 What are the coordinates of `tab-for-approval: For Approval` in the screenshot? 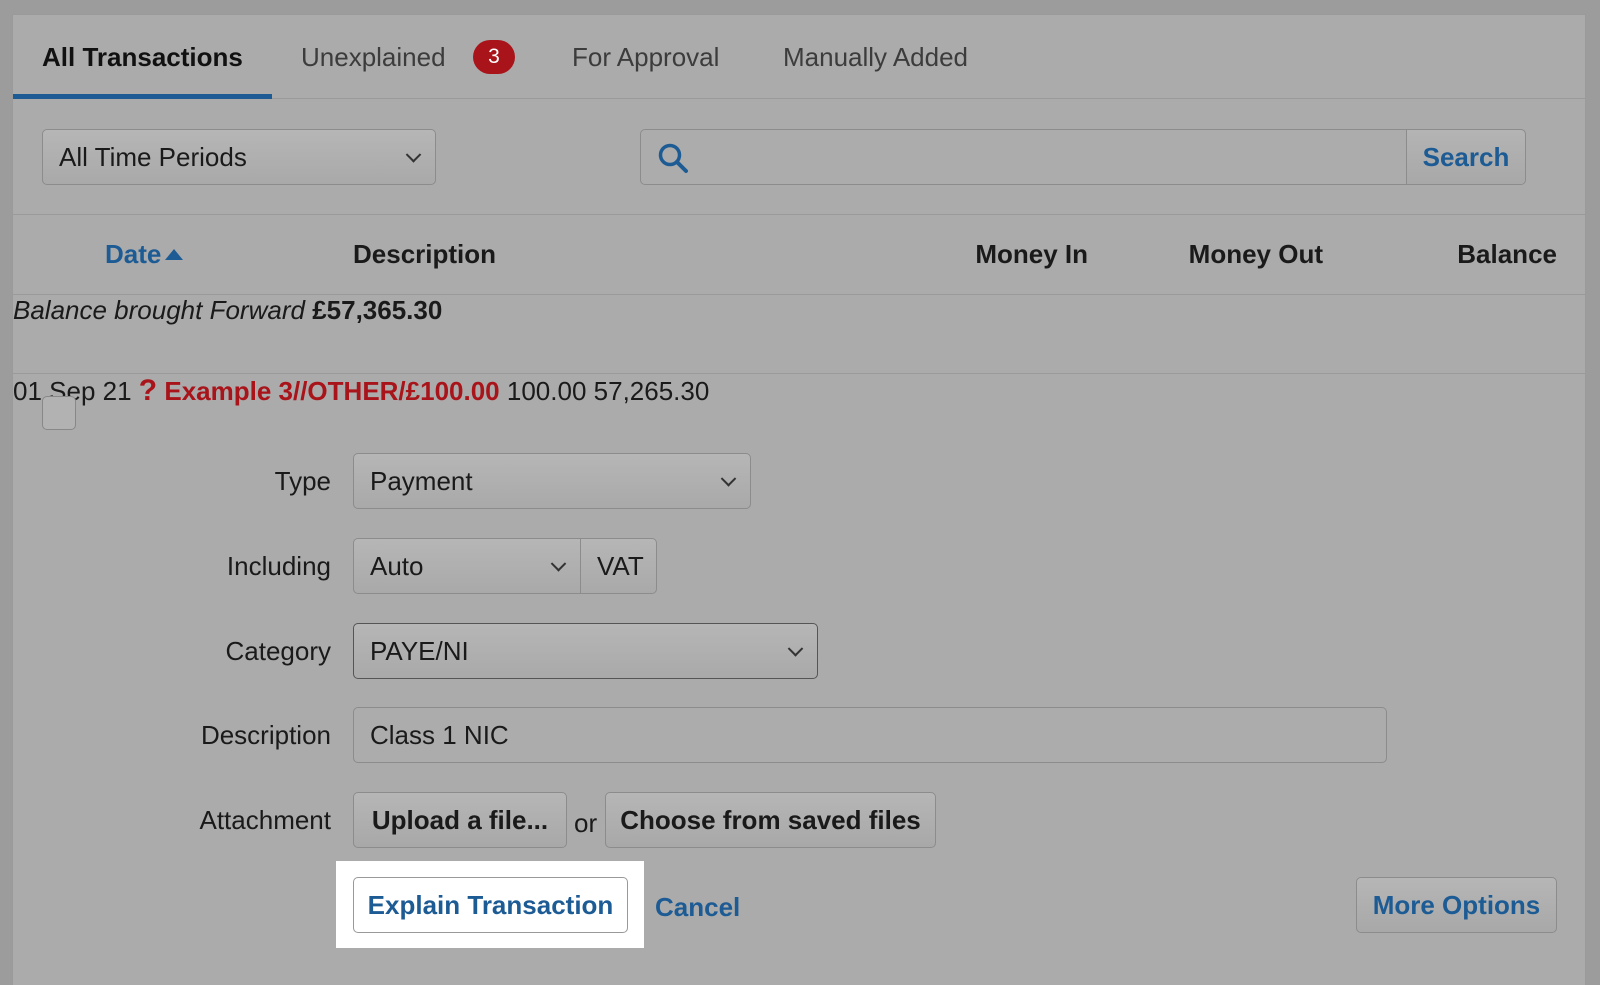 It's located at (645, 57).